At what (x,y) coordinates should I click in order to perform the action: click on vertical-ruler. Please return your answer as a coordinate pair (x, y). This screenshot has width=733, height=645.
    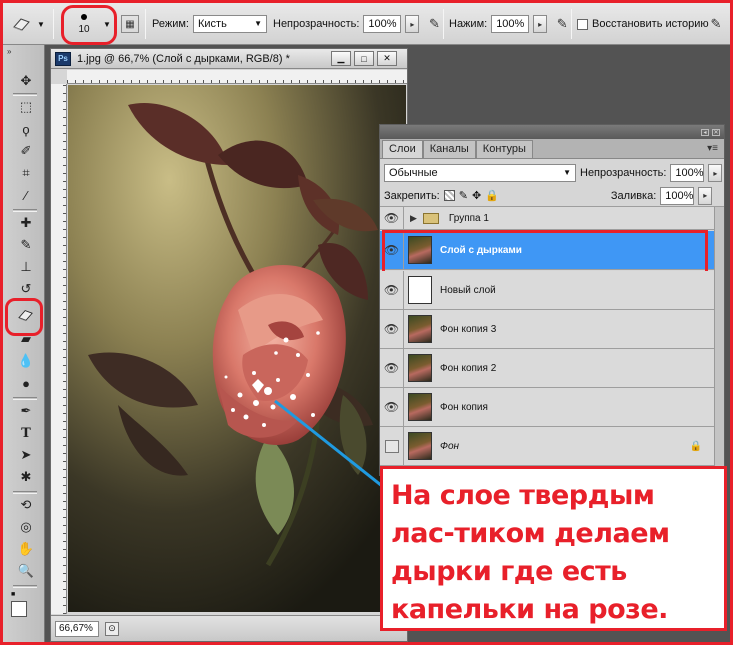
    Looking at the image, I should click on (59, 349).